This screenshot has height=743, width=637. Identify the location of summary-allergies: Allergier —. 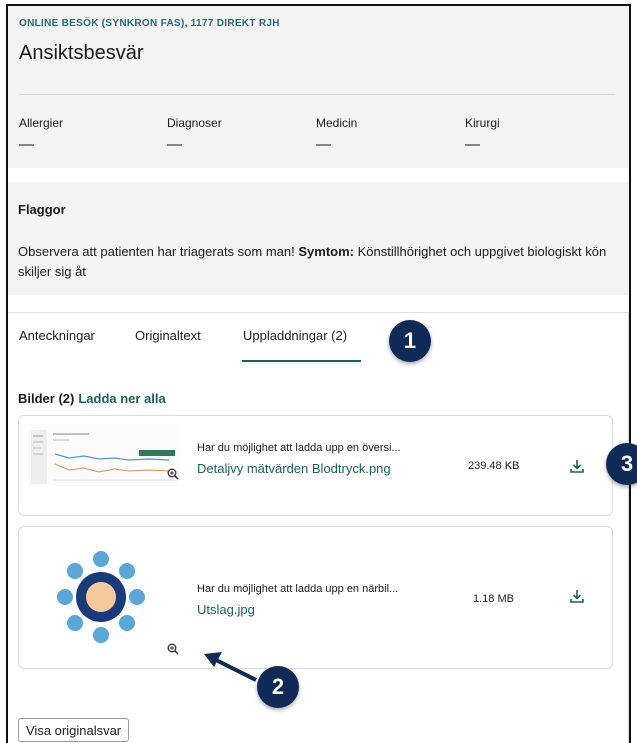
(41, 134).